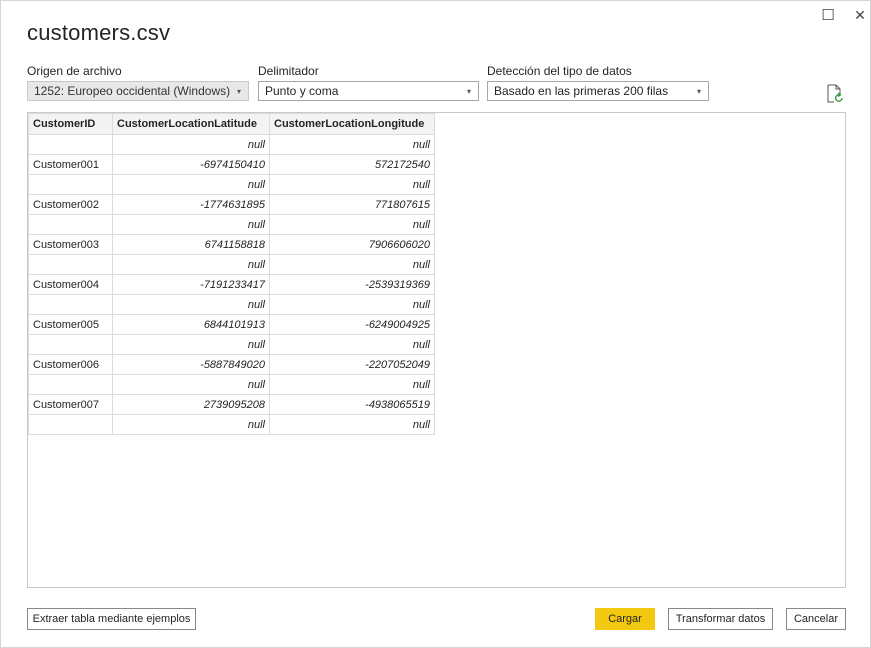  I want to click on delimiter-label: Delimitador, so click(288, 71).